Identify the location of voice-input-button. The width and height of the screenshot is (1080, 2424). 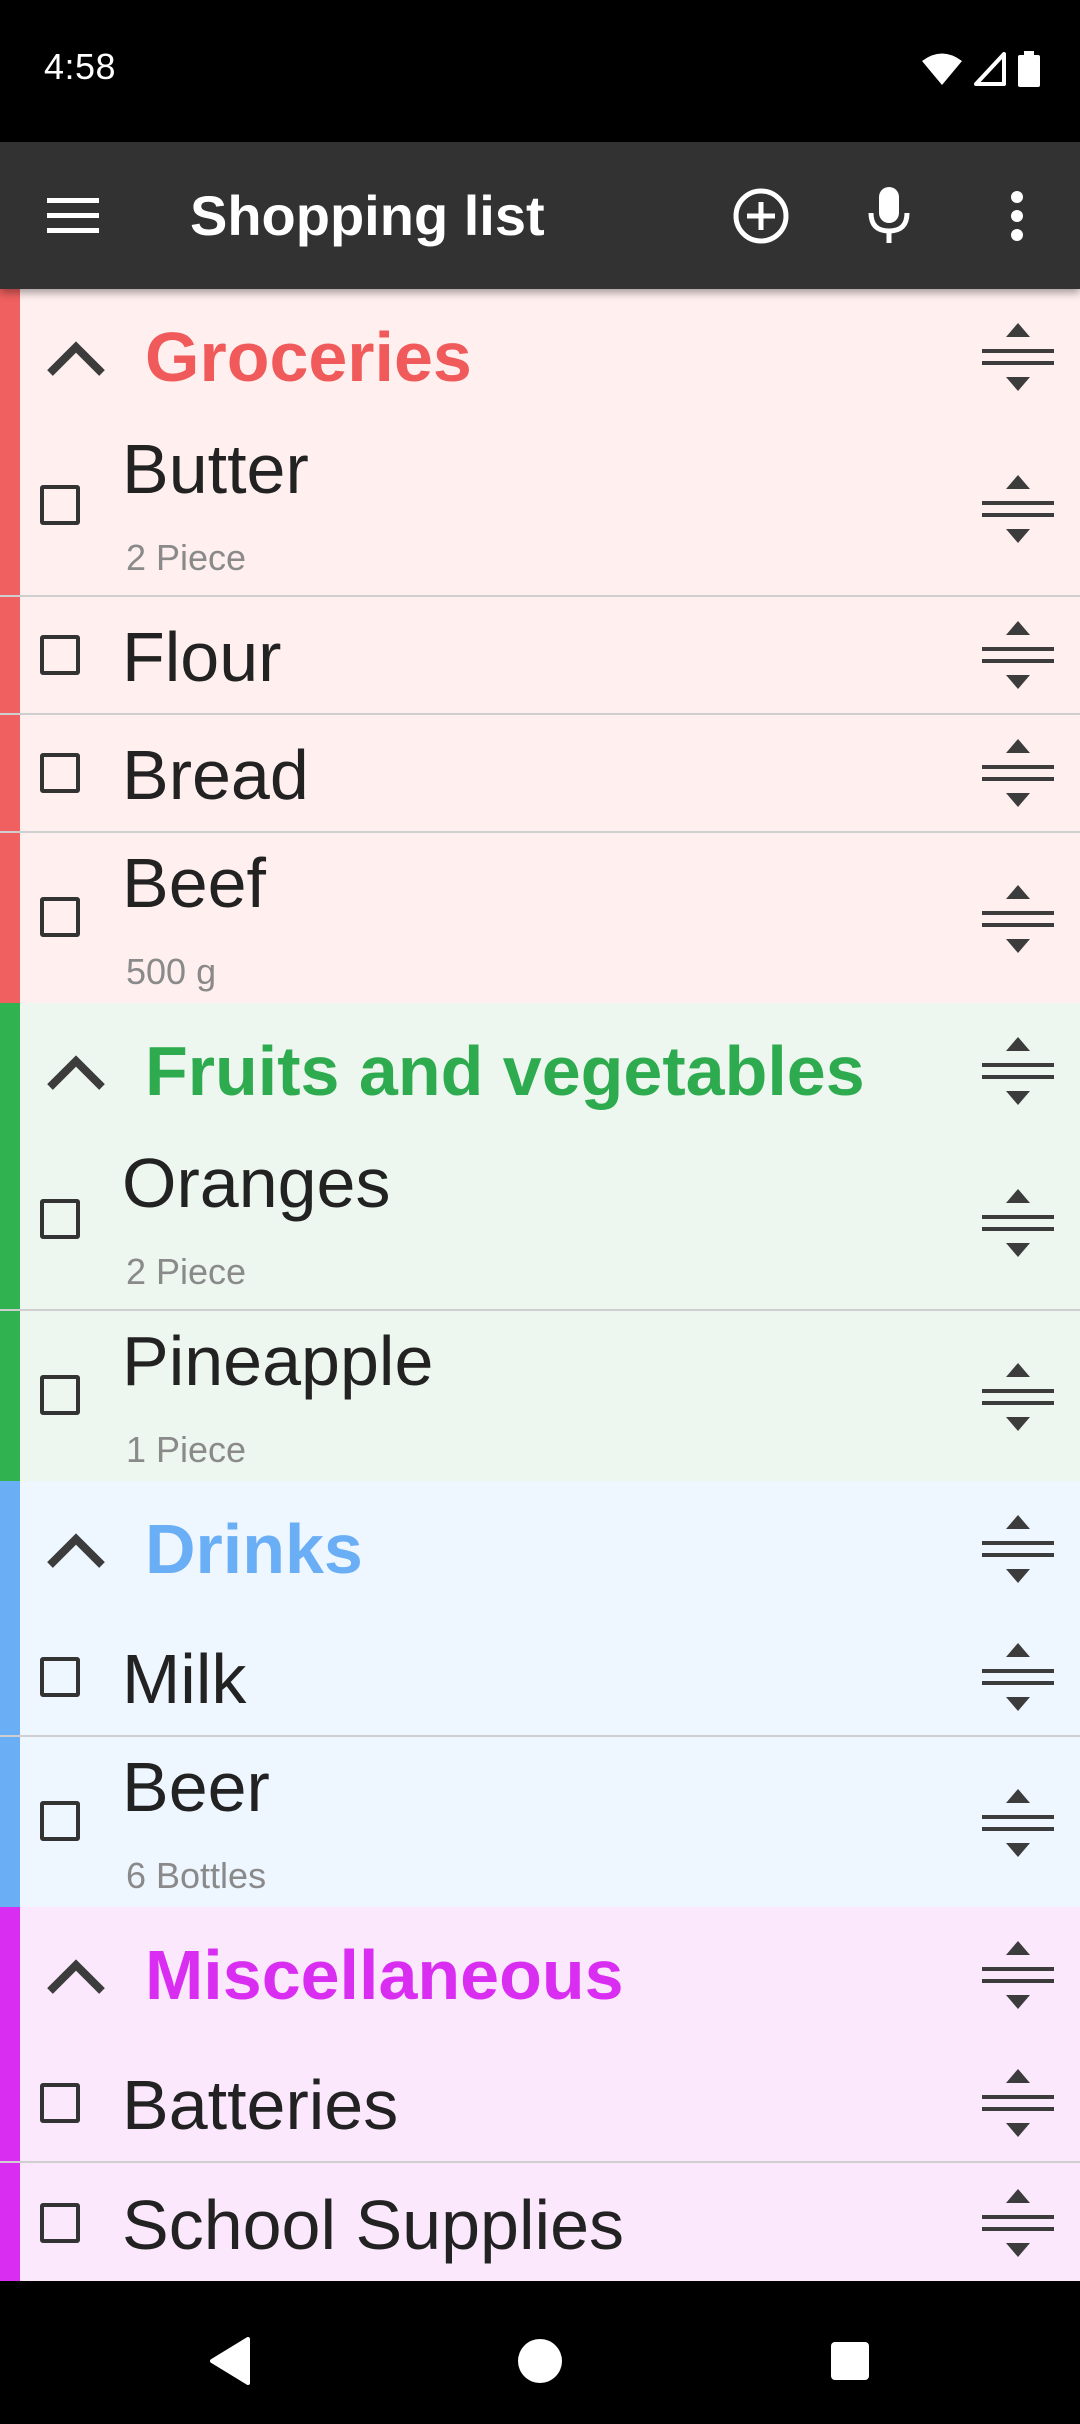
(889, 215).